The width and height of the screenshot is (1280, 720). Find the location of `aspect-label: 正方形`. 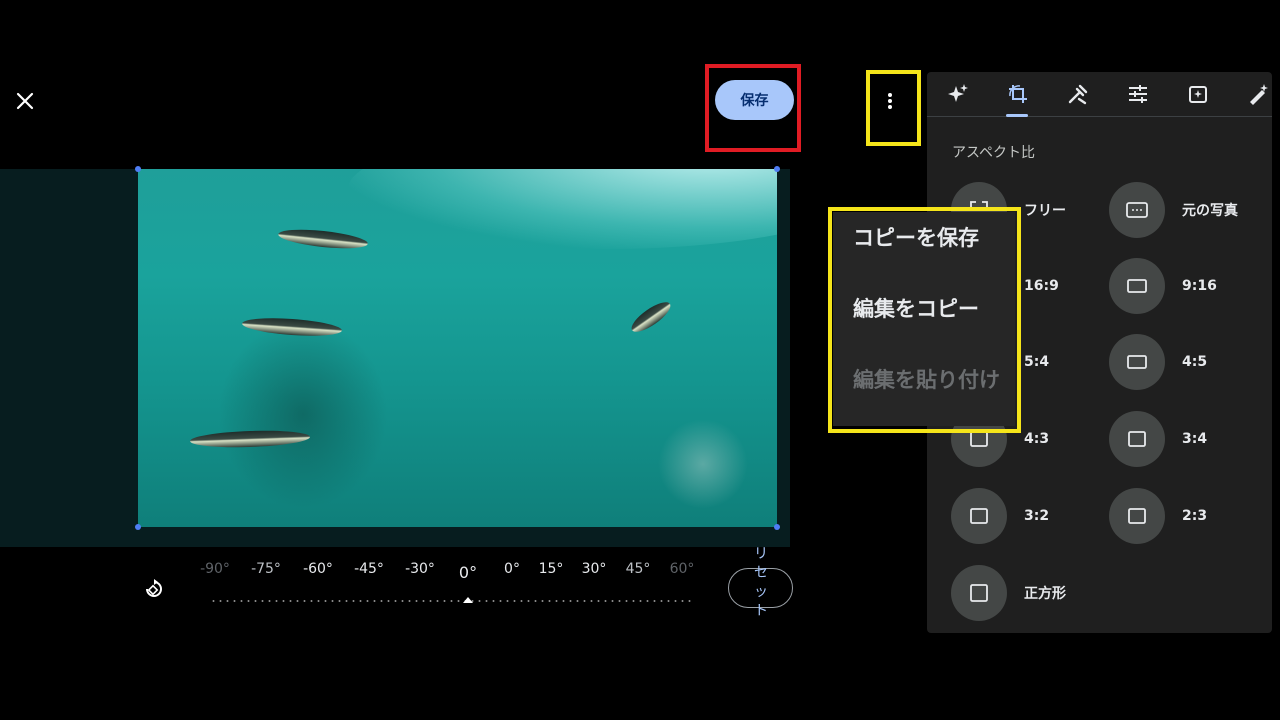

aspect-label: 正方形 is located at coordinates (1045, 594).